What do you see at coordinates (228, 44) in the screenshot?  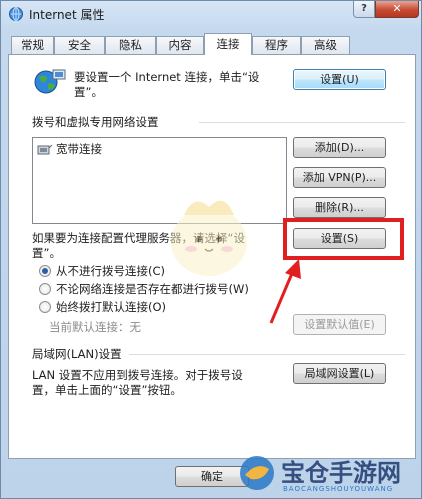 I see `tab-connections: 连接` at bounding box center [228, 44].